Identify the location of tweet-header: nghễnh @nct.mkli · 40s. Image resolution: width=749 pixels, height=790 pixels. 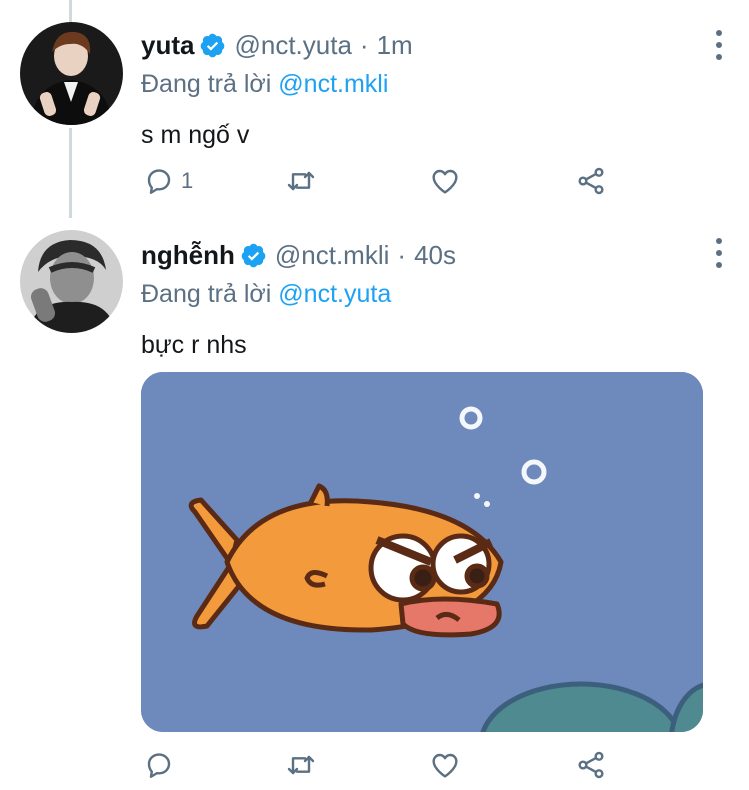
(425, 255).